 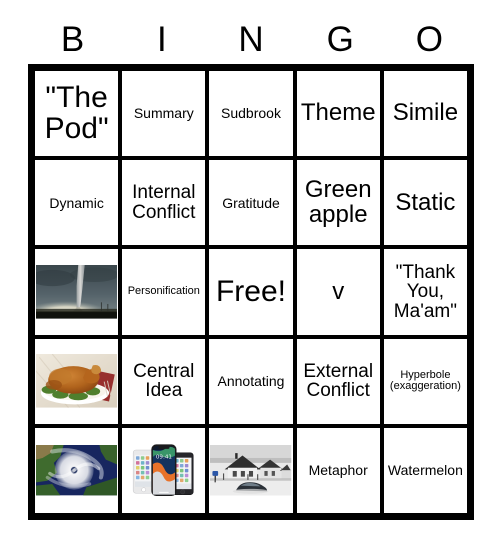 I want to click on smartphones-image: 09:41, so click(x=163, y=470).